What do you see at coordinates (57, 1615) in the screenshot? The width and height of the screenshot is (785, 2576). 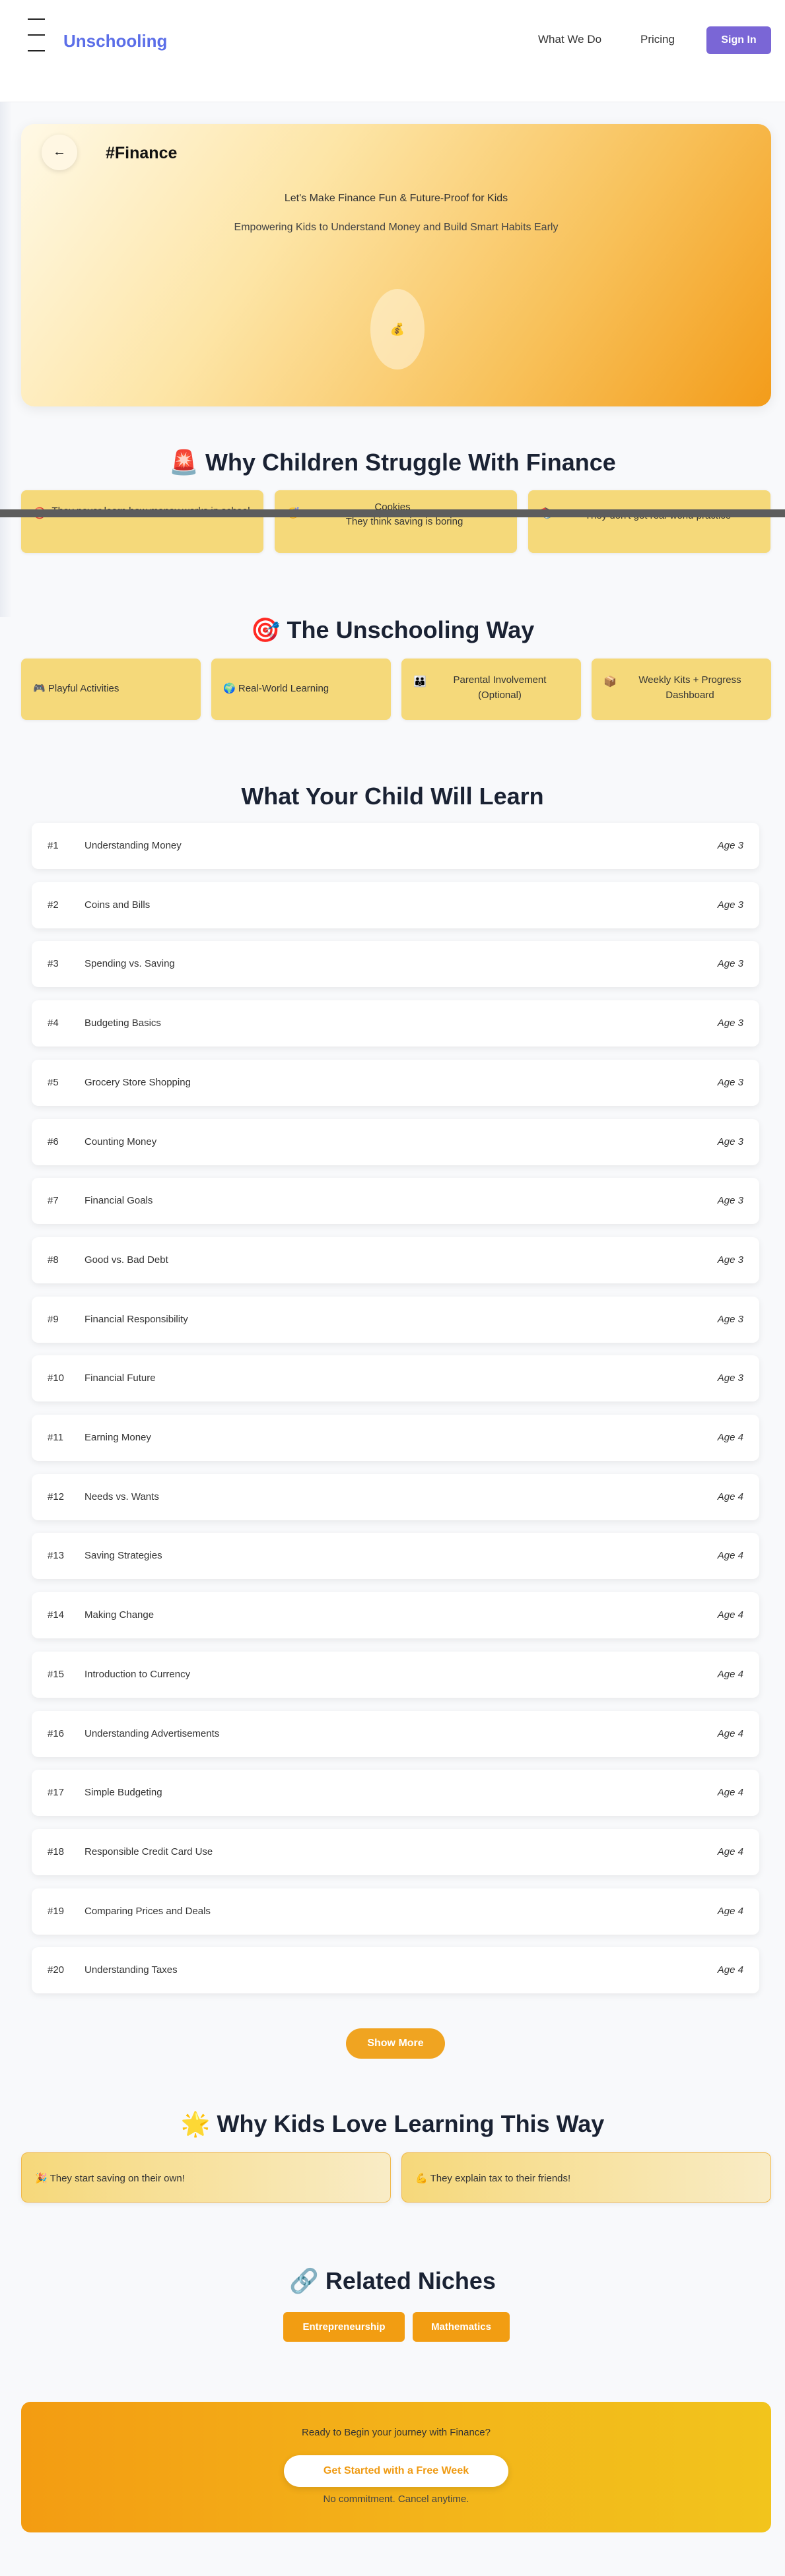 I see `lesson-number: #14` at bounding box center [57, 1615].